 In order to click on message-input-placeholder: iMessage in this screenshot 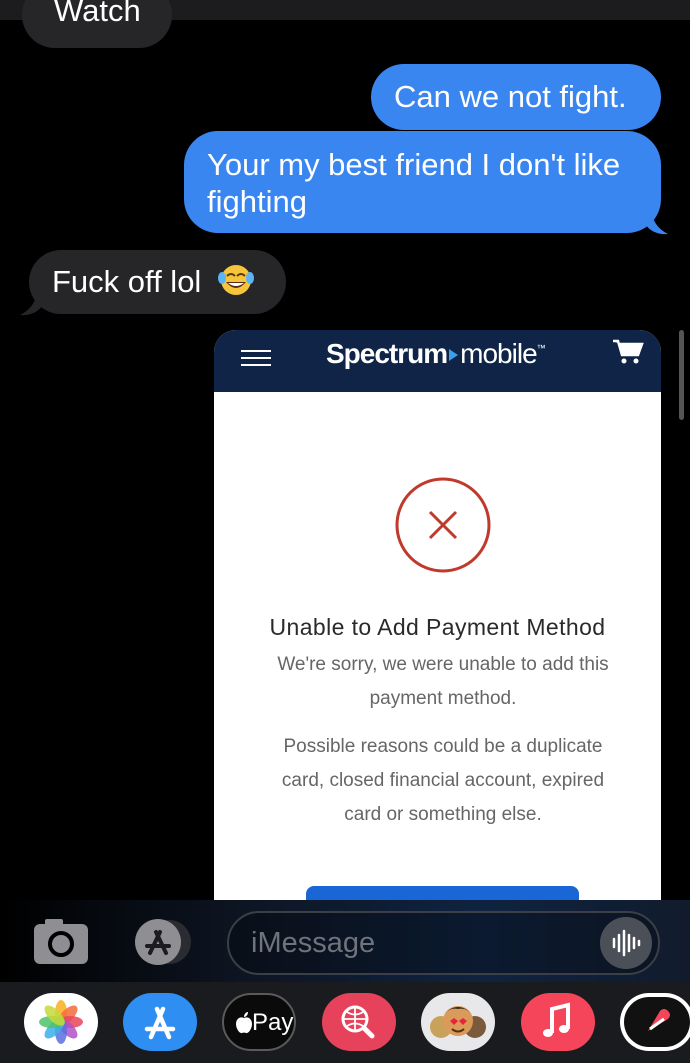, I will do `click(313, 943)`.